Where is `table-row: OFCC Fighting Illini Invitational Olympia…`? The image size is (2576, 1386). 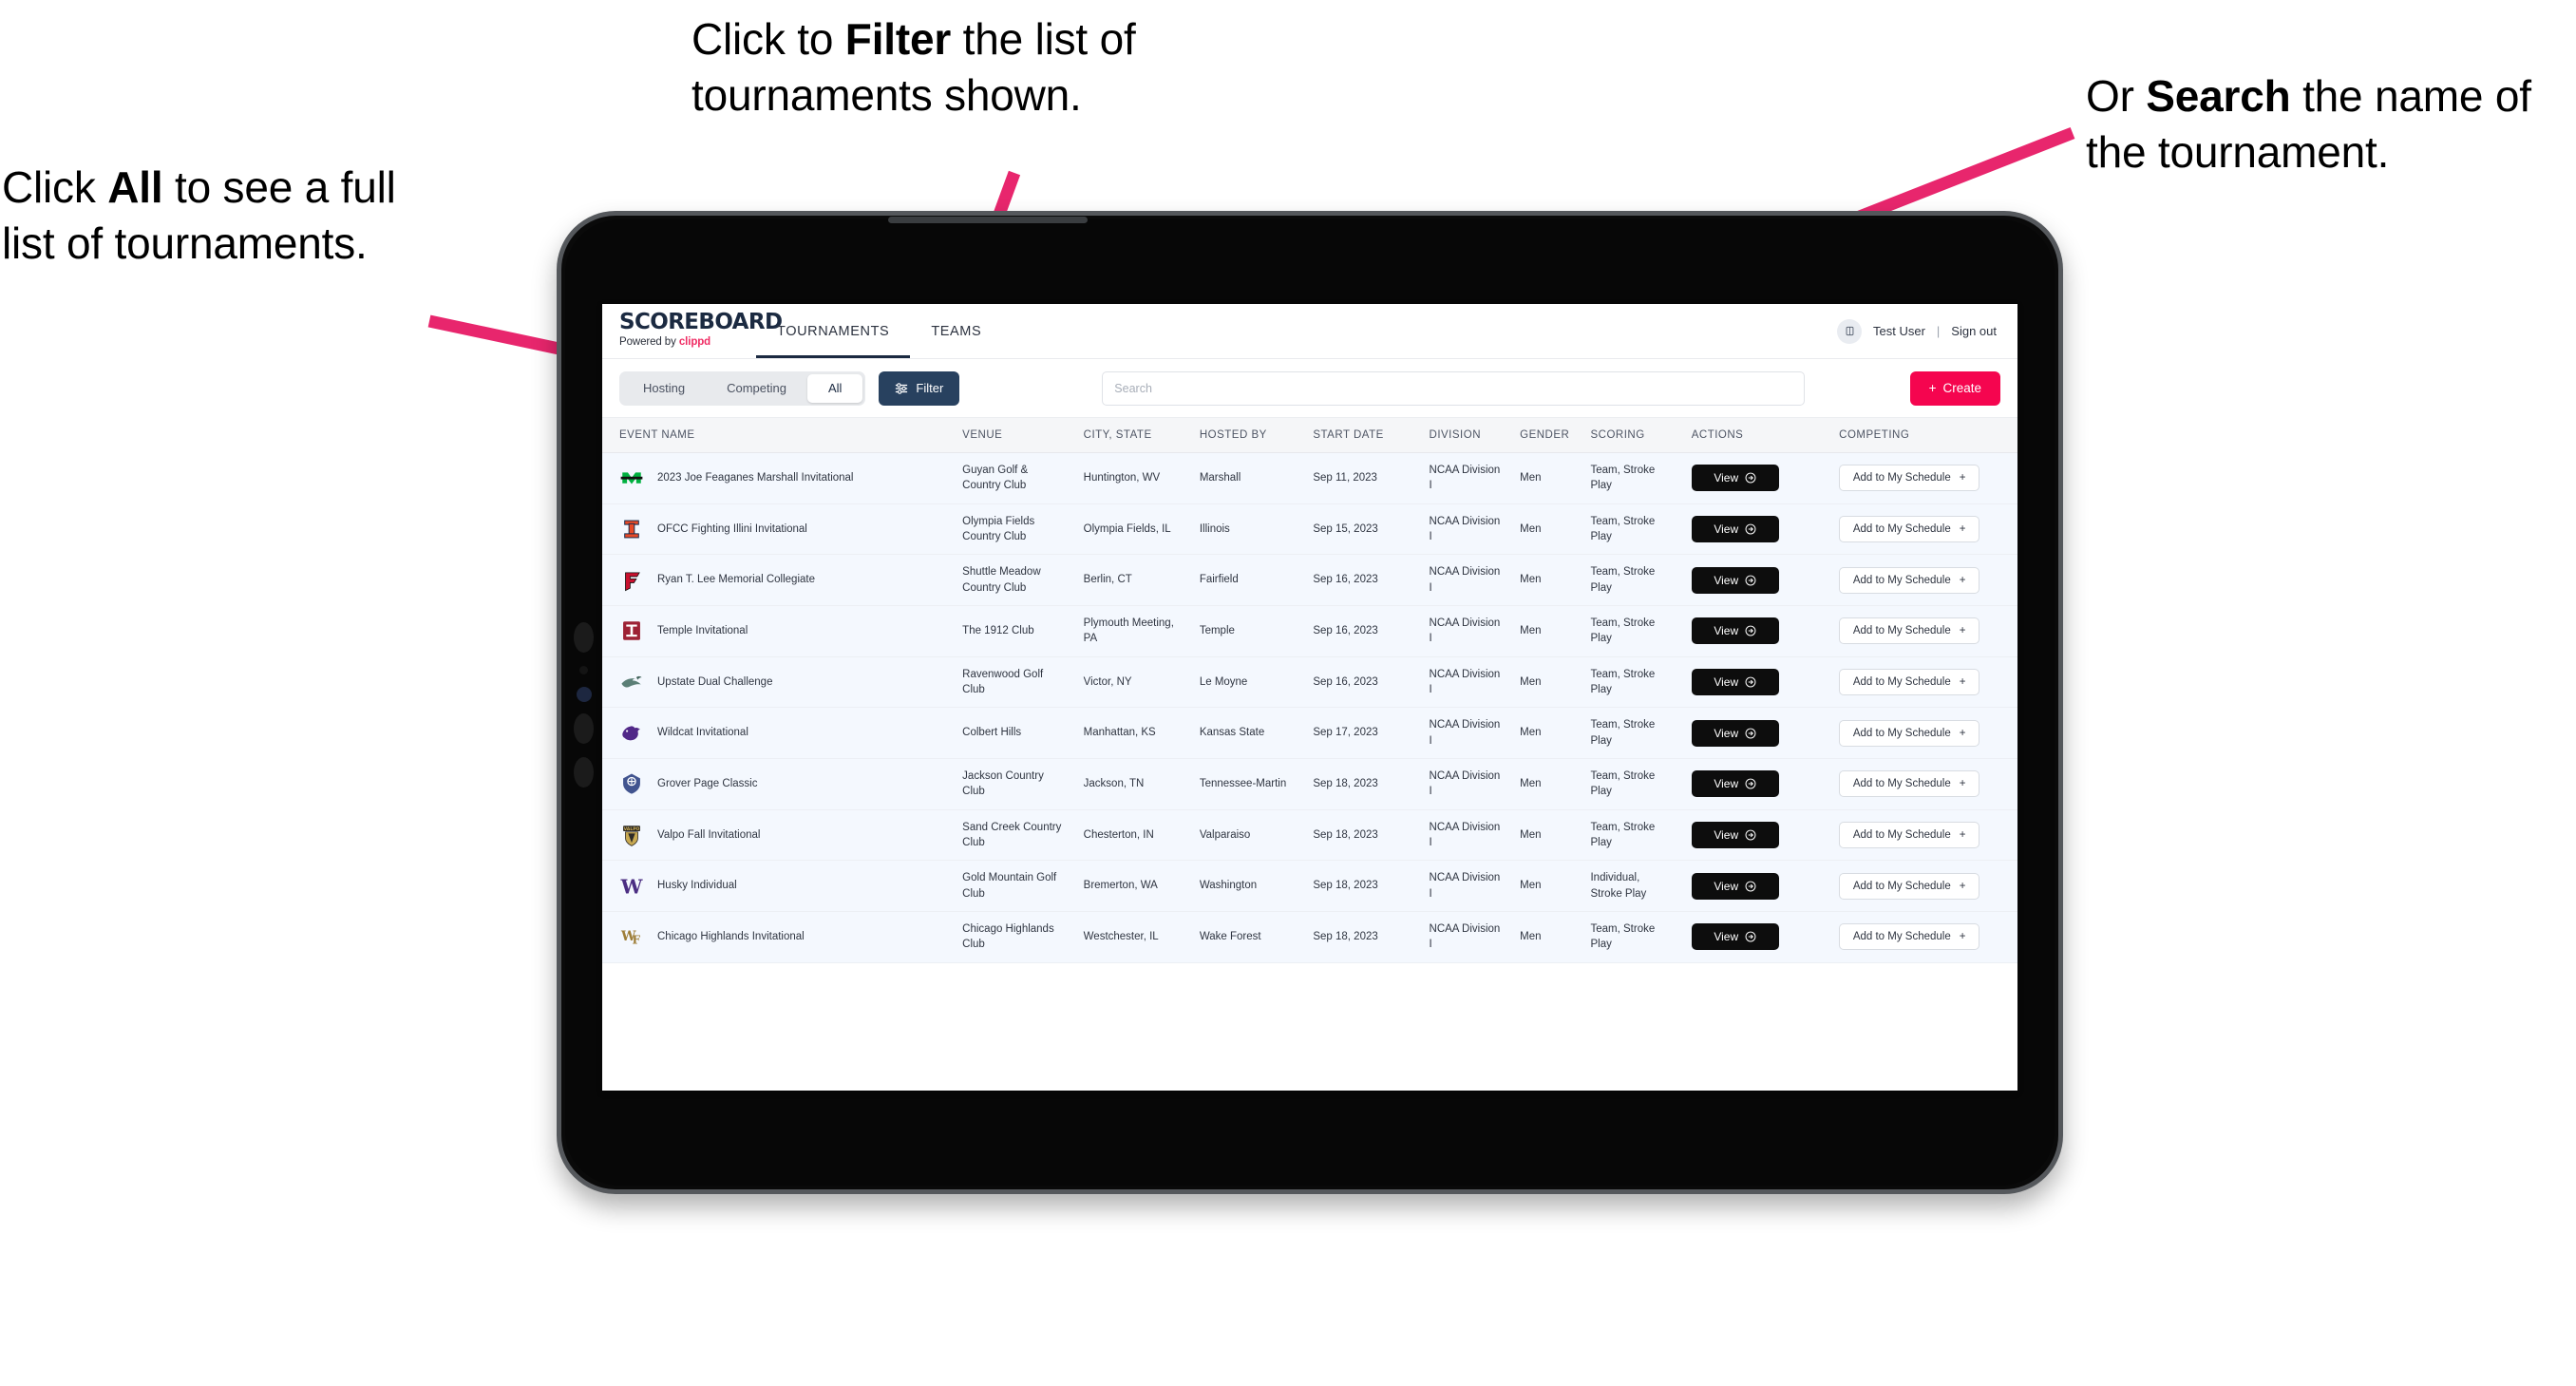 table-row: OFCC Fighting Illini Invitational Olympia… is located at coordinates (1309, 529).